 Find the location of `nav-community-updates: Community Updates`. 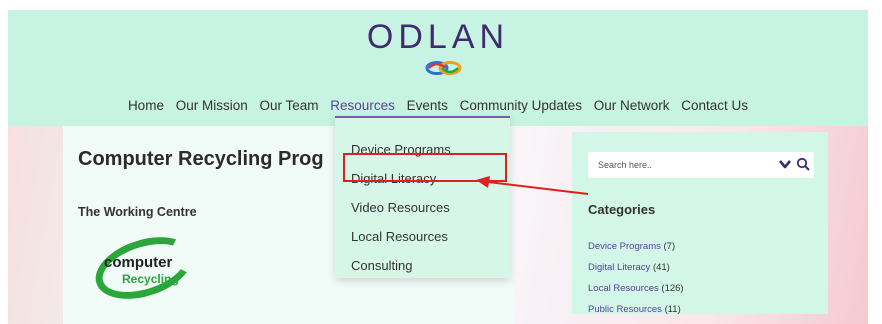

nav-community-updates: Community Updates is located at coordinates (521, 105).